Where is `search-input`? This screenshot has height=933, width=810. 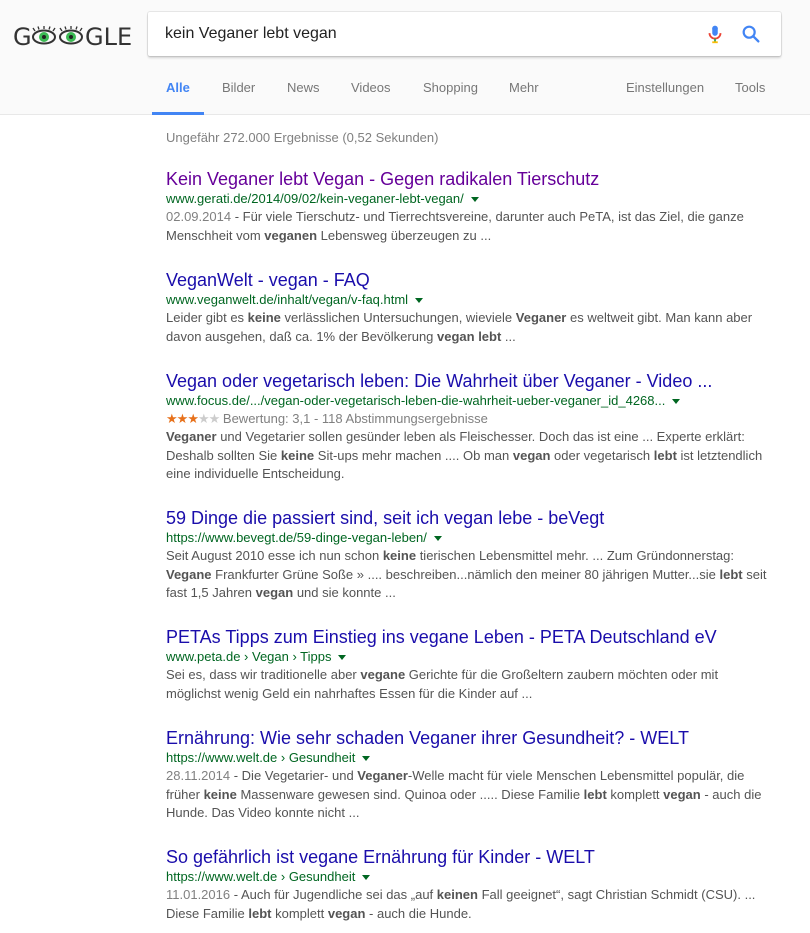
search-input is located at coordinates (418, 34).